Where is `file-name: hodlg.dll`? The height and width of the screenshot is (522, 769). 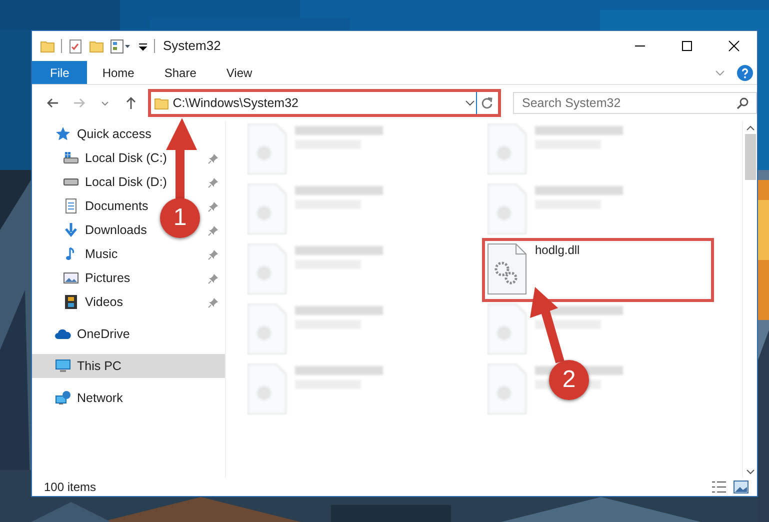 file-name: hodlg.dll is located at coordinates (557, 250).